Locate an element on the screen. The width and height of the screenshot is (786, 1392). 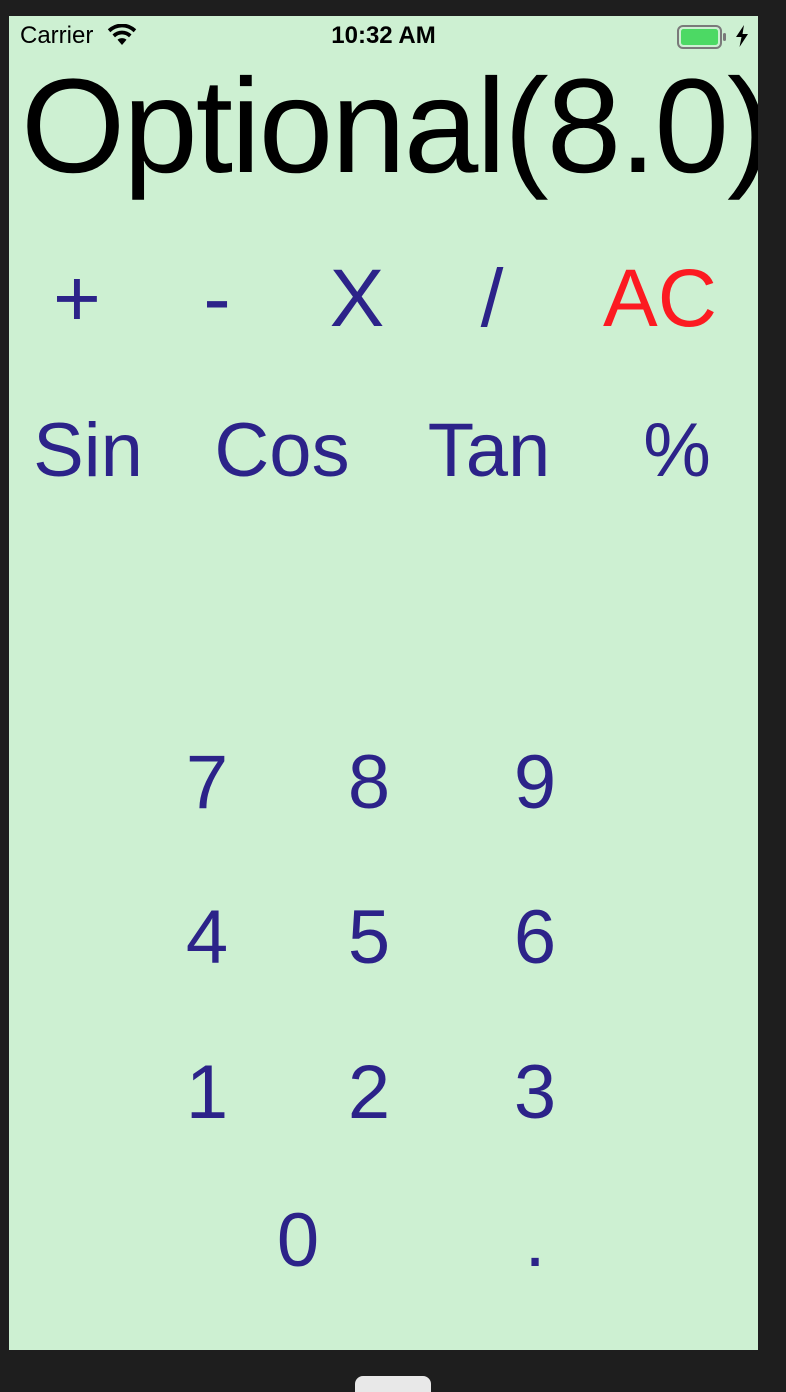
digit-6-button: 6 is located at coordinates (535, 938).